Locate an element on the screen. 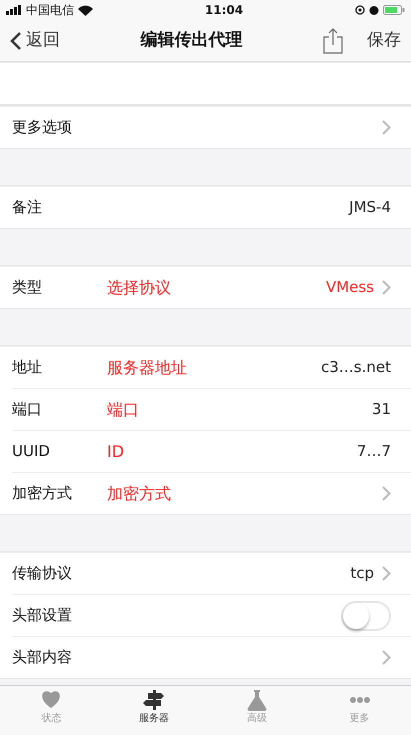  tab-item: 服务器 is located at coordinates (154, 710).